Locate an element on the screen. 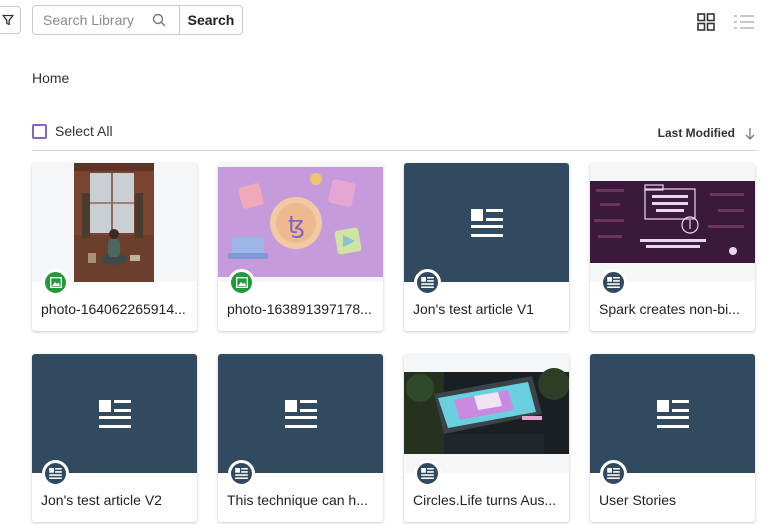  search-button: Search is located at coordinates (210, 20).